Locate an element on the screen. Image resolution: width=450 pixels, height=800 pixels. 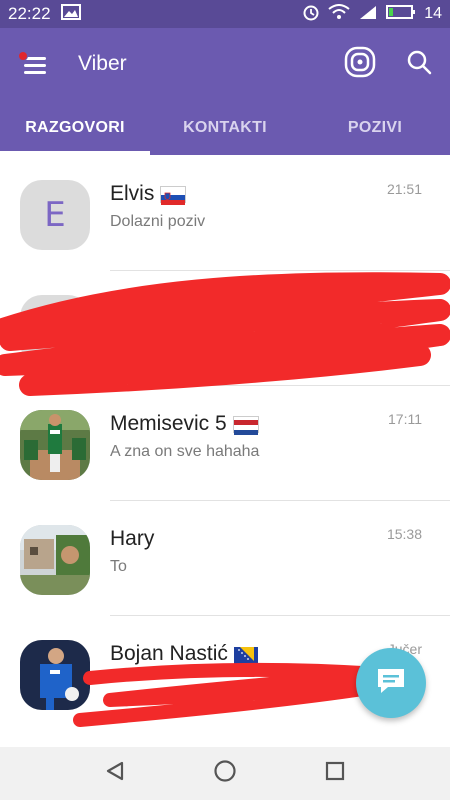
message-time: 21:51 is located at coordinates (404, 189).